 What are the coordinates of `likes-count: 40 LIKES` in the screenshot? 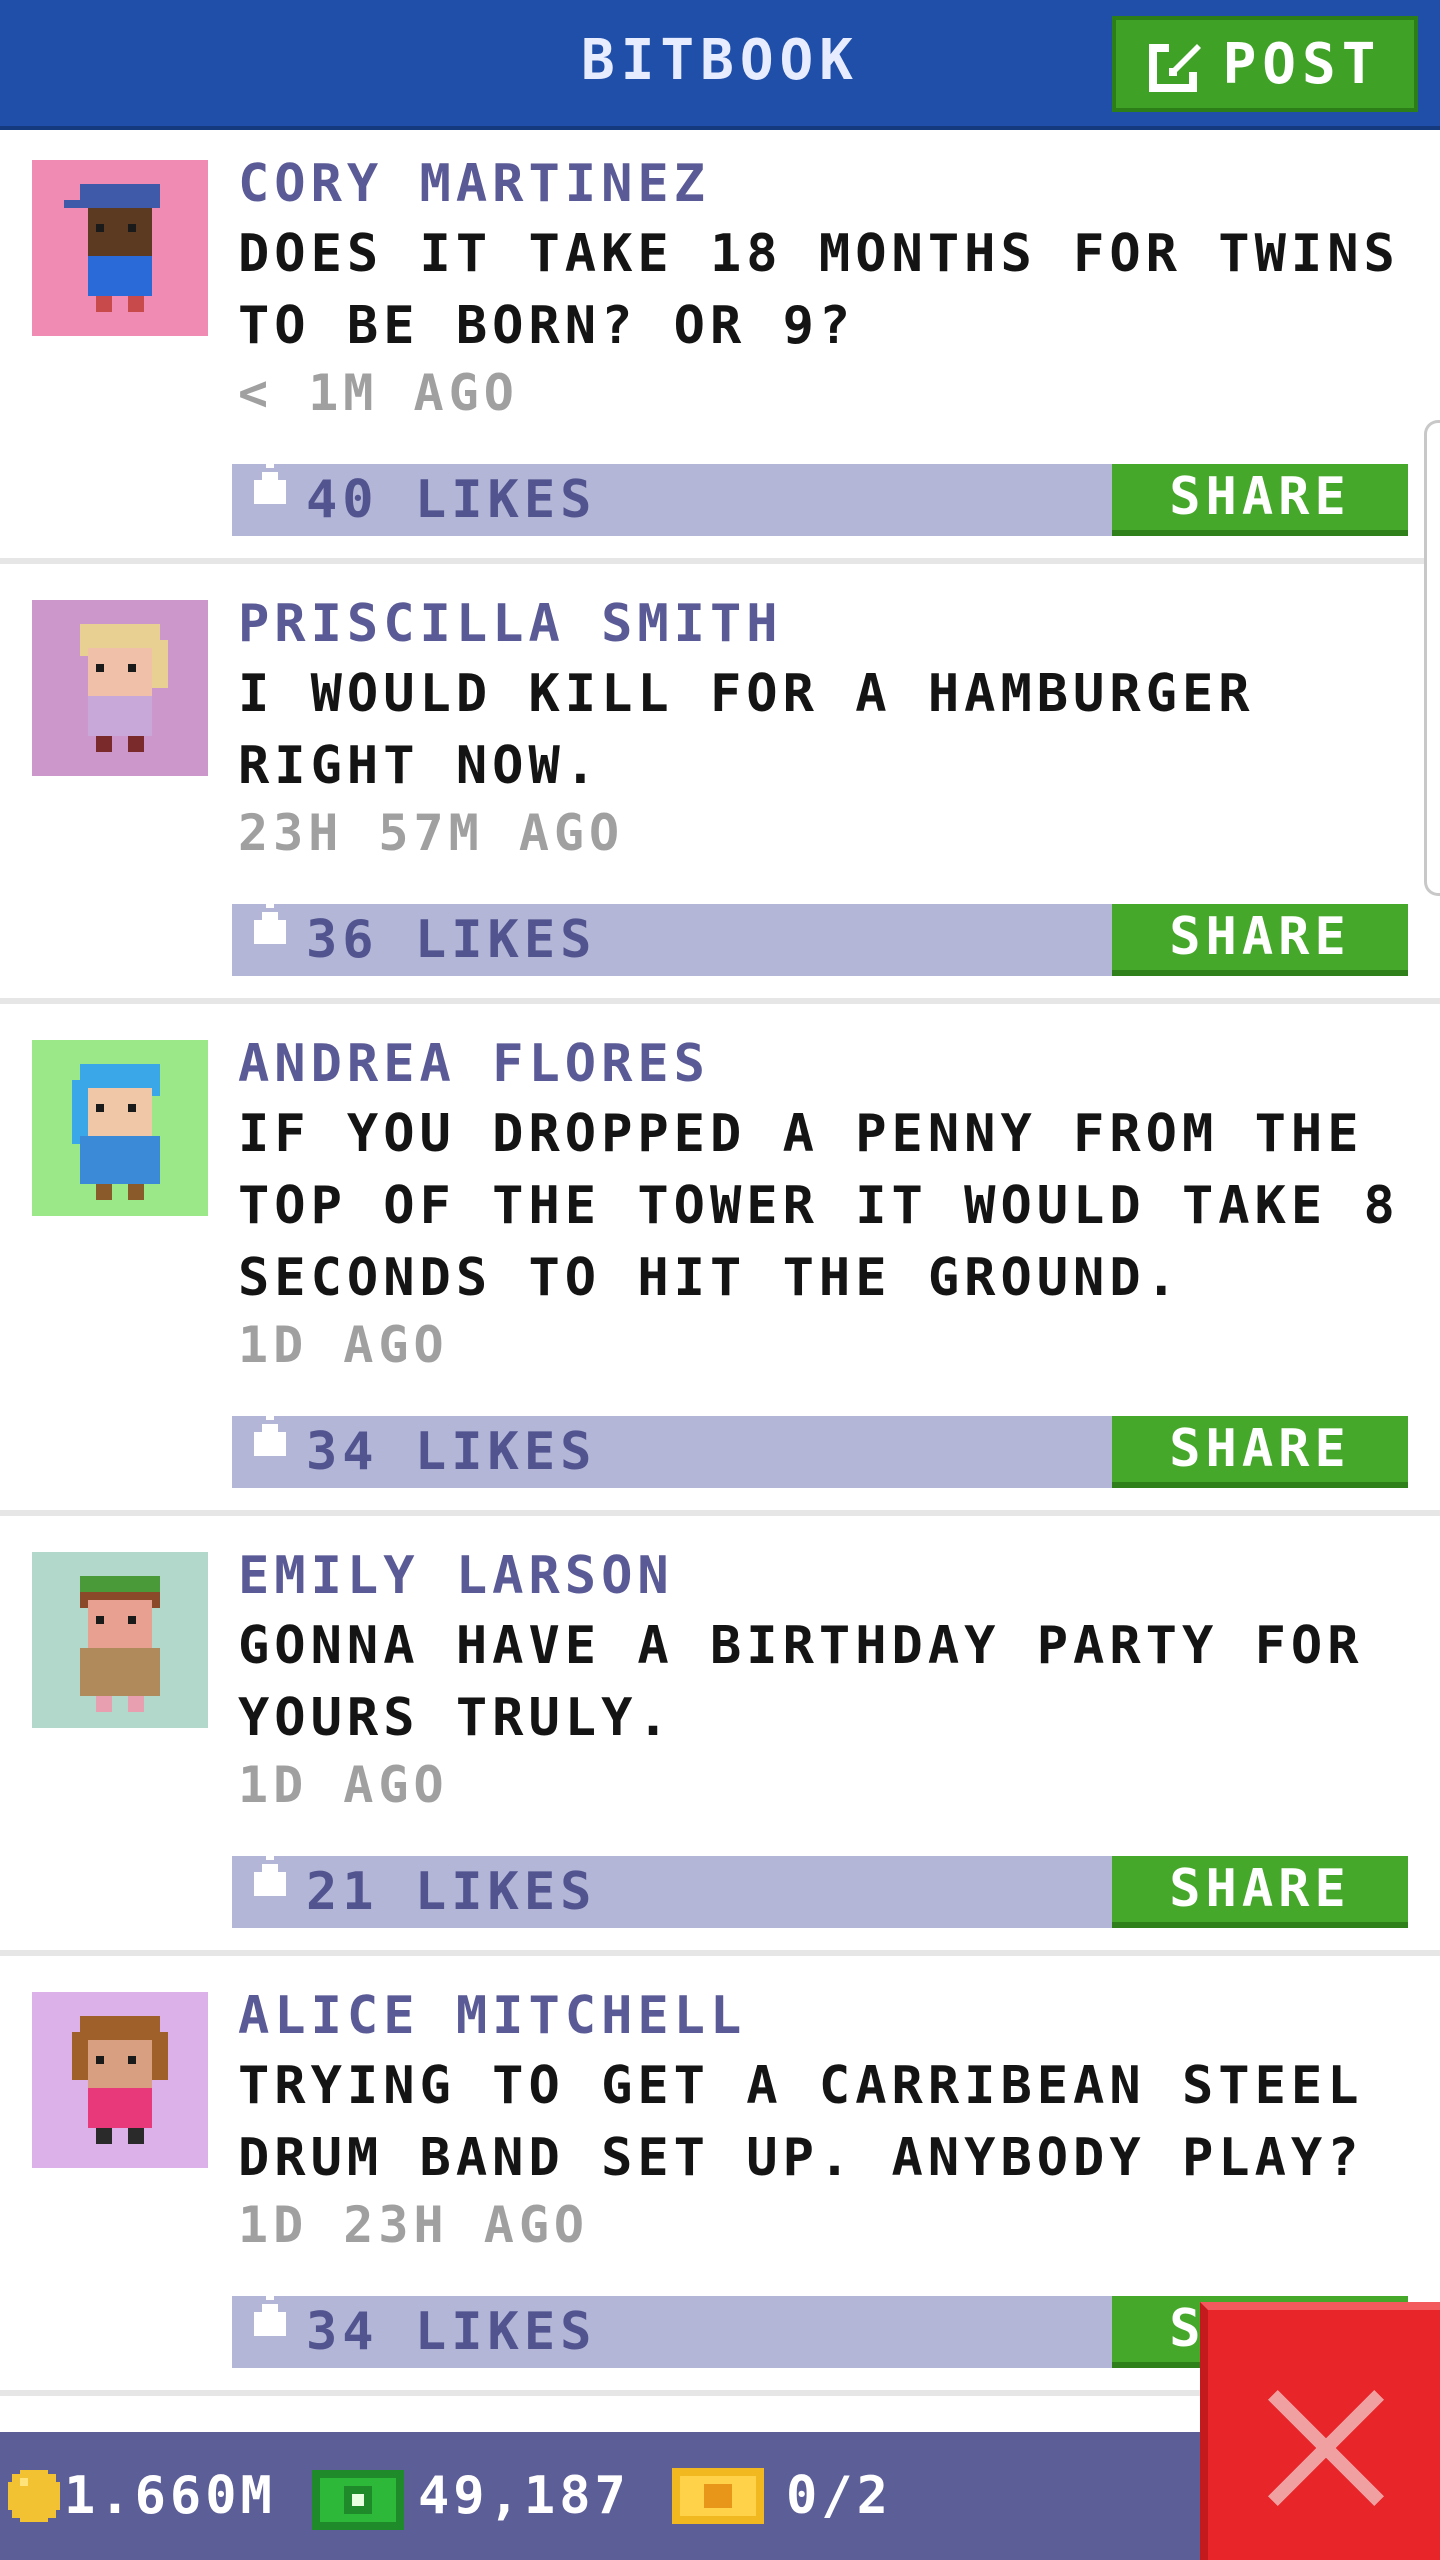 It's located at (451, 500).